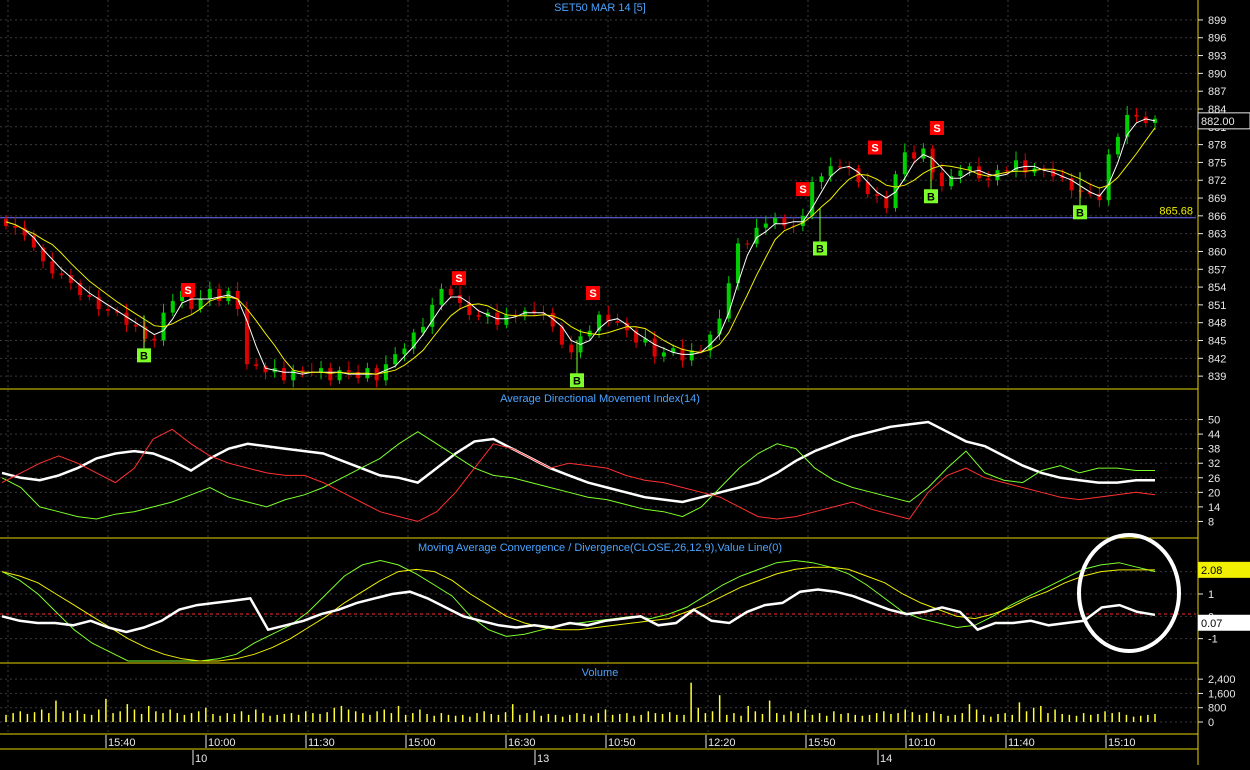 The height and width of the screenshot is (770, 1250). What do you see at coordinates (600, 673) in the screenshot?
I see `volume-panel-title: Volume` at bounding box center [600, 673].